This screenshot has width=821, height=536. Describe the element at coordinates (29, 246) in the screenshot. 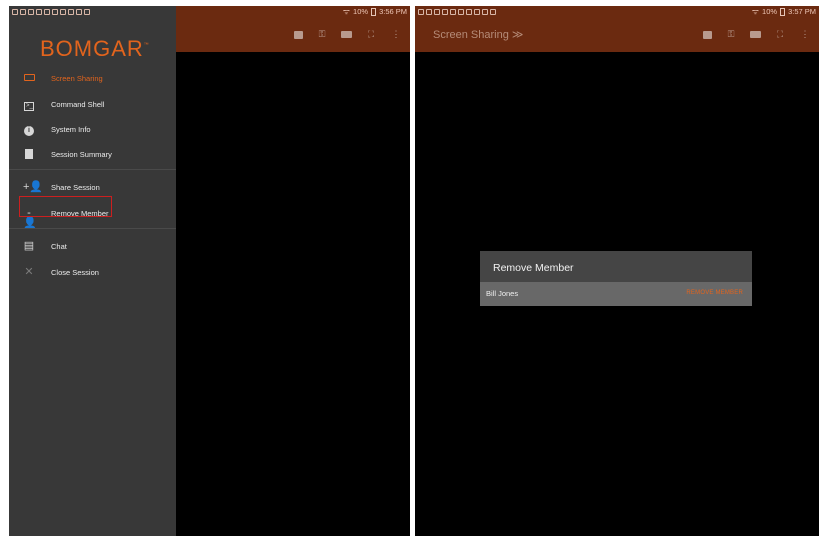

I see `chat-icon: ▤` at that location.